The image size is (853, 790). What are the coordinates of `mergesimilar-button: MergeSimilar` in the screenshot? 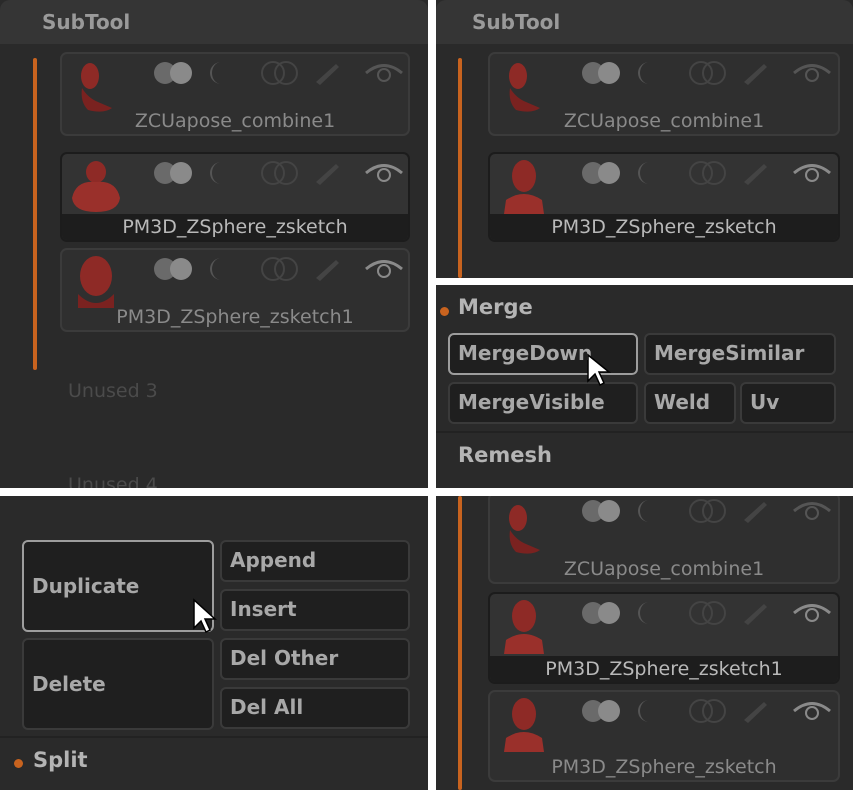 It's located at (740, 354).